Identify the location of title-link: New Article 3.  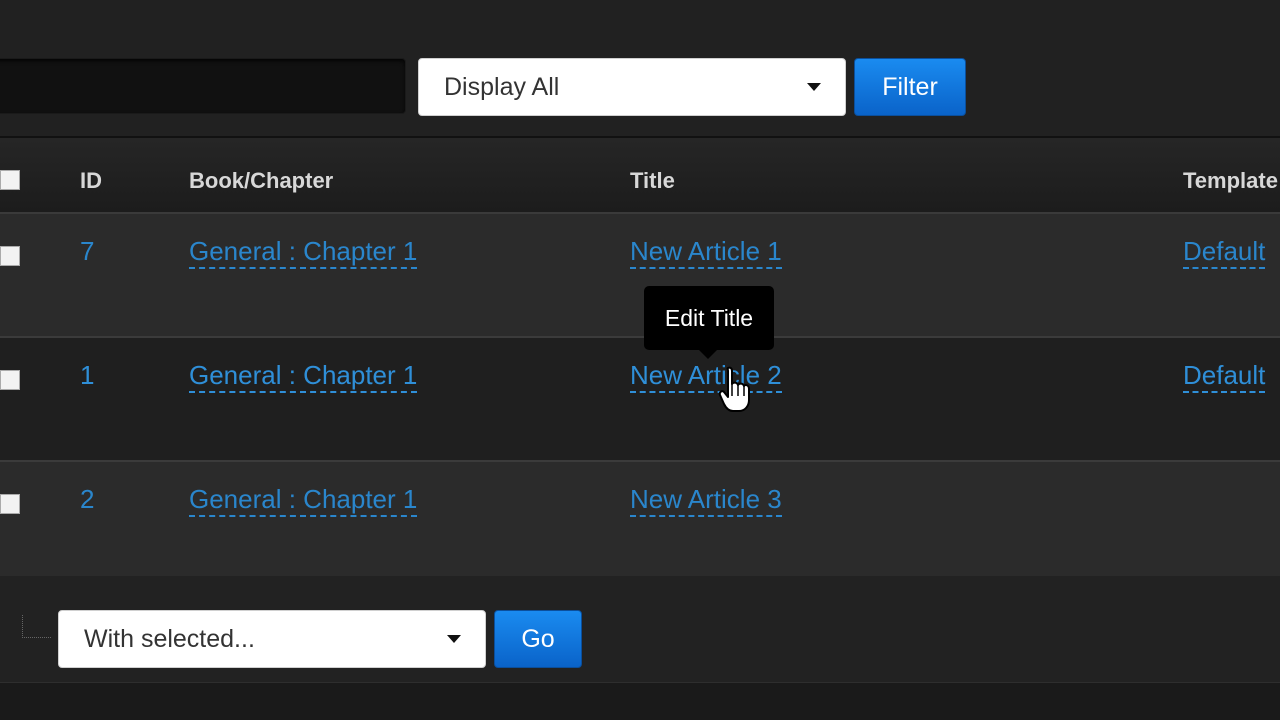
(706, 500).